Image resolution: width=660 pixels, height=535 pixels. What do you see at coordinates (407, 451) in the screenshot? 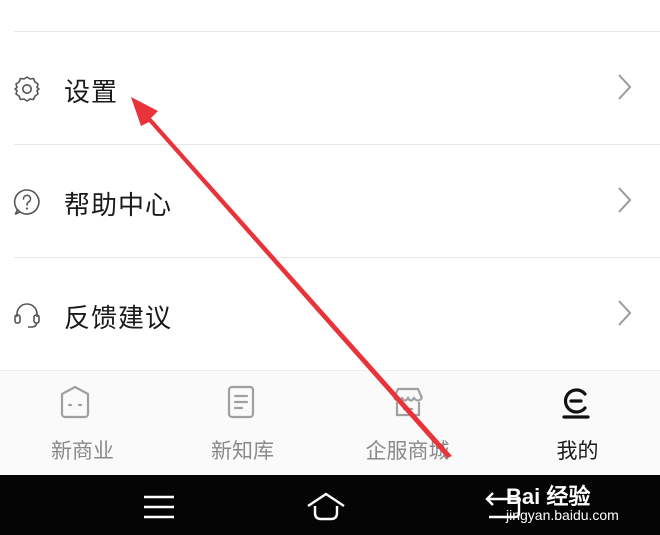
I see `tab-label: 企服商城` at bounding box center [407, 451].